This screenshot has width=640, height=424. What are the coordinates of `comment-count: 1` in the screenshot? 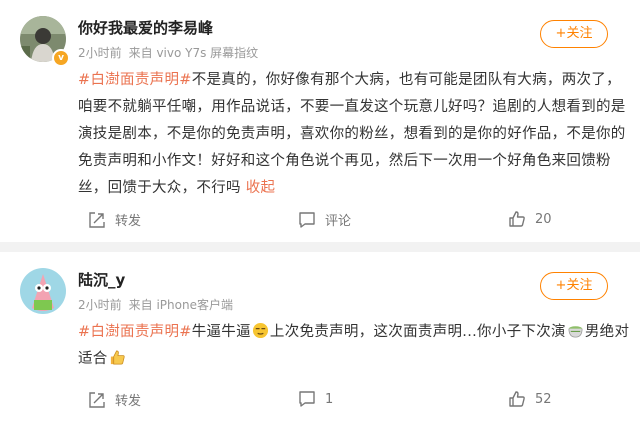 It's located at (329, 399).